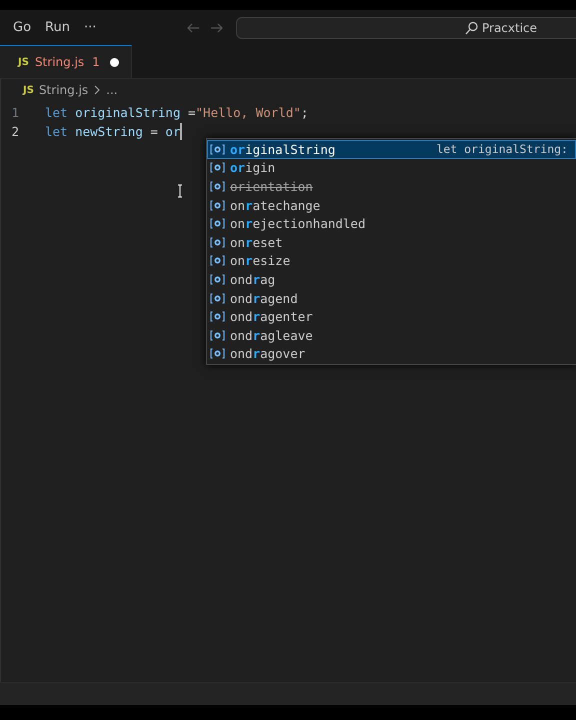  What do you see at coordinates (391, 354) in the screenshot?
I see `suggestion-item: ondragover` at bounding box center [391, 354].